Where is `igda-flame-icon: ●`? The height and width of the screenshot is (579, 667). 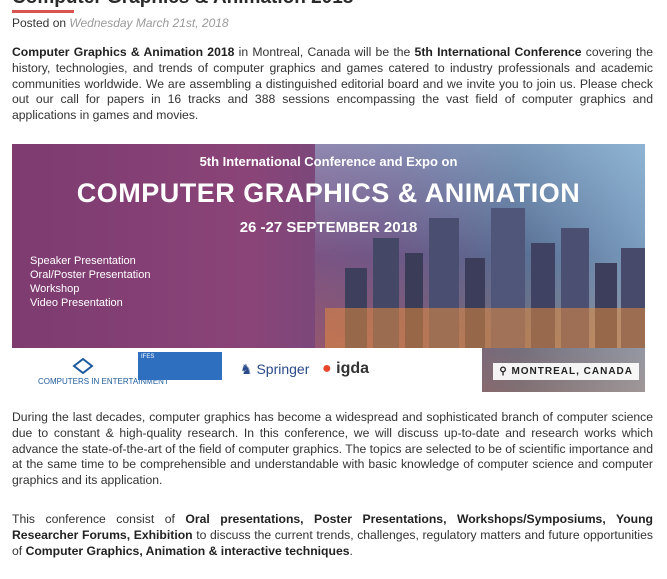 igda-flame-icon: ● is located at coordinates (327, 368).